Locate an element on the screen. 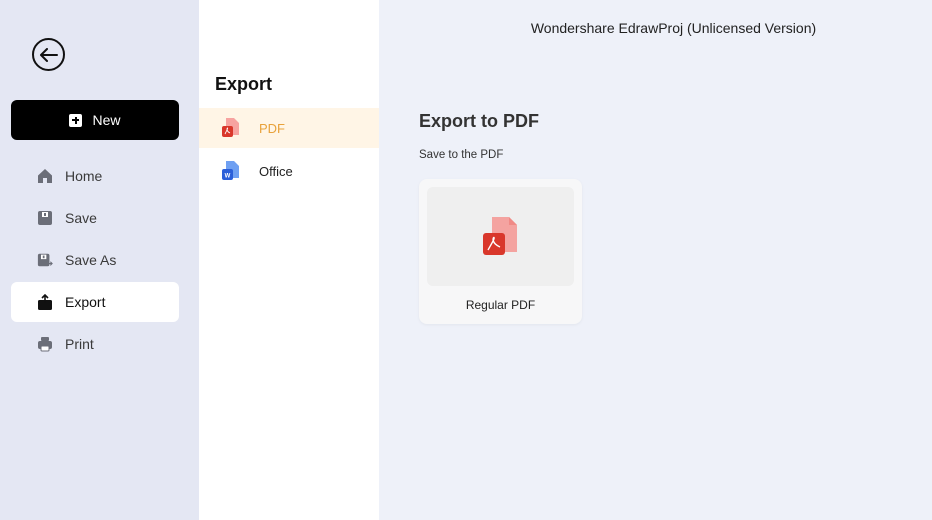 The height and width of the screenshot is (520, 932). export-icon is located at coordinates (45, 302).